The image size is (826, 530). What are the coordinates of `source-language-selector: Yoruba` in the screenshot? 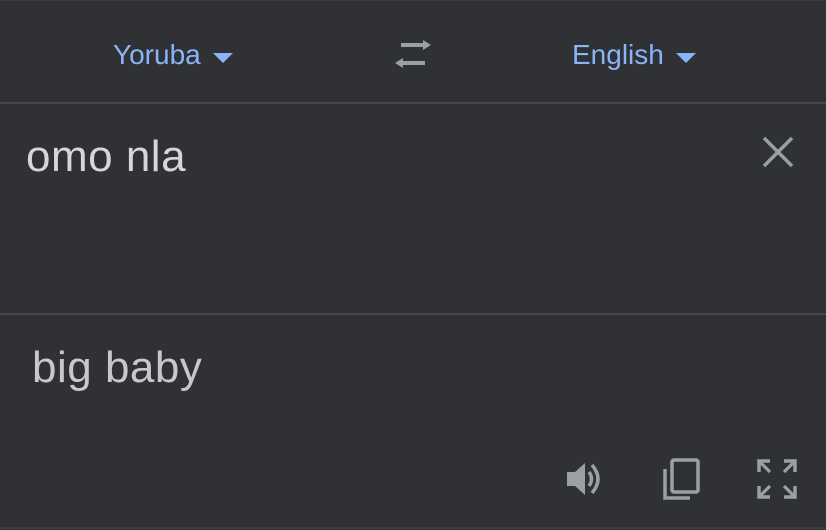 It's located at (173, 55).